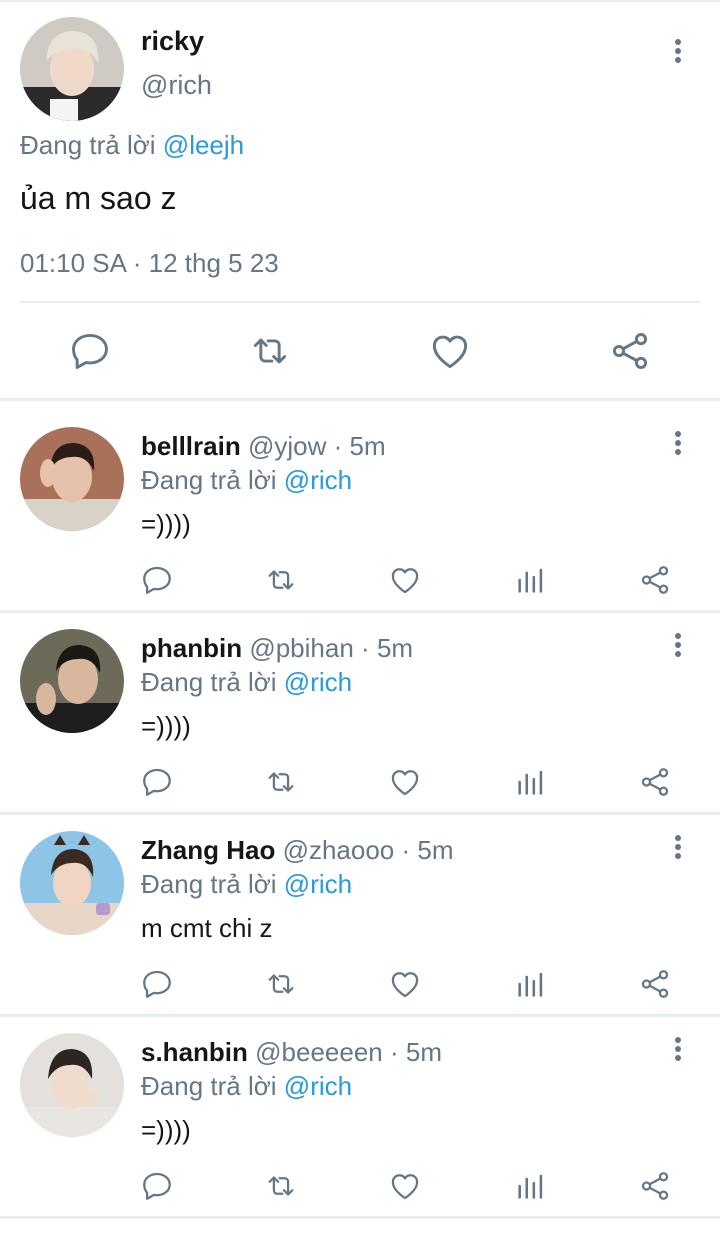 Image resolution: width=720 pixels, height=1239 pixels. Describe the element at coordinates (319, 1052) in the screenshot. I see `user-handle: @beeeeen` at that location.